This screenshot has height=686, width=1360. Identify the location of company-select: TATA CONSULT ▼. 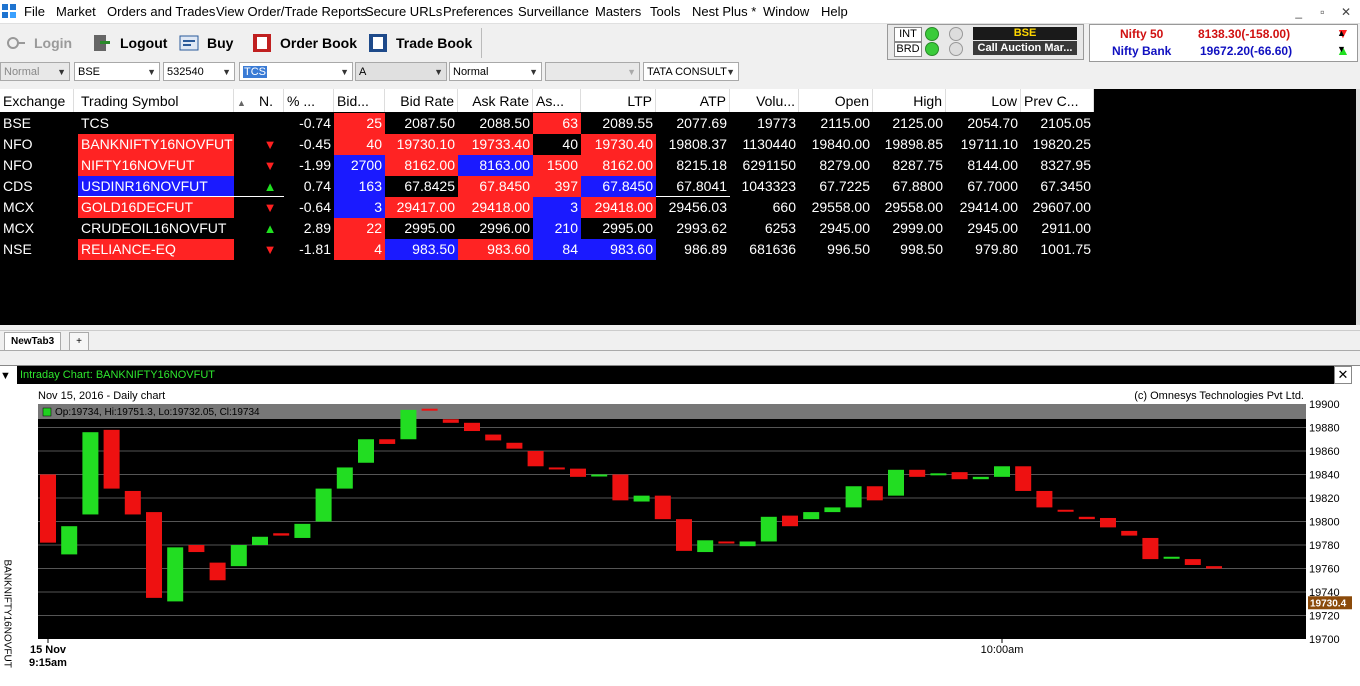
(691, 71).